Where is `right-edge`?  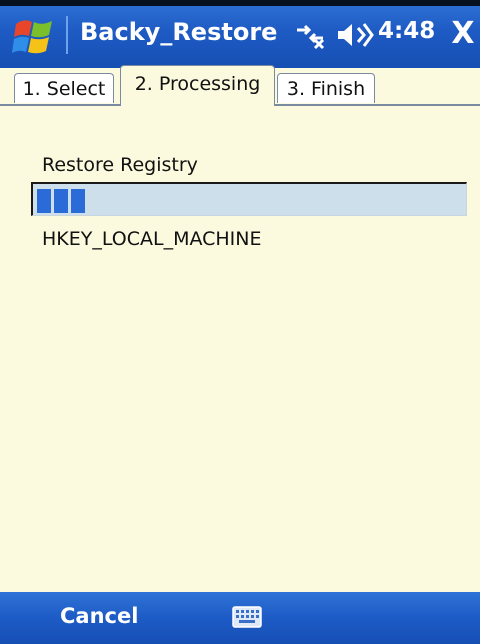
right-edge is located at coordinates (483, 322).